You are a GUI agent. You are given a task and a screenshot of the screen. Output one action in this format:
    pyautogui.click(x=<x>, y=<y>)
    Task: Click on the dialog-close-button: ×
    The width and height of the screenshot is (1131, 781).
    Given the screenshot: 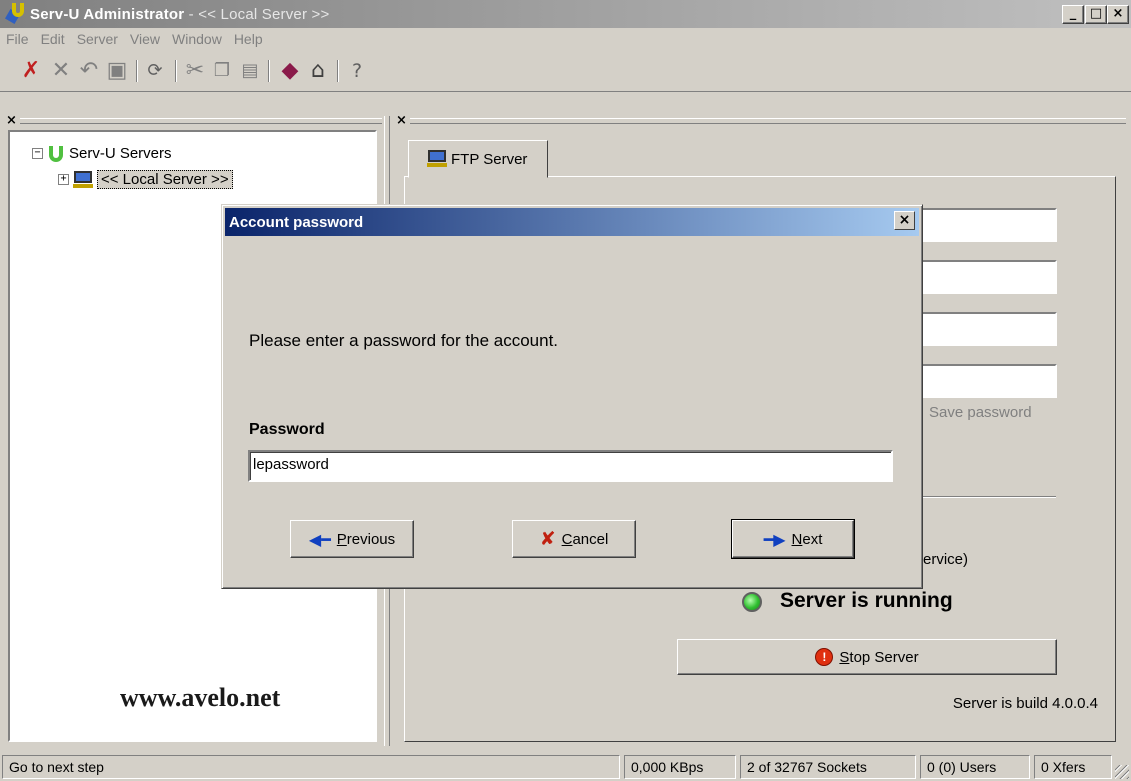 What is the action you would take?
    pyautogui.click(x=904, y=220)
    